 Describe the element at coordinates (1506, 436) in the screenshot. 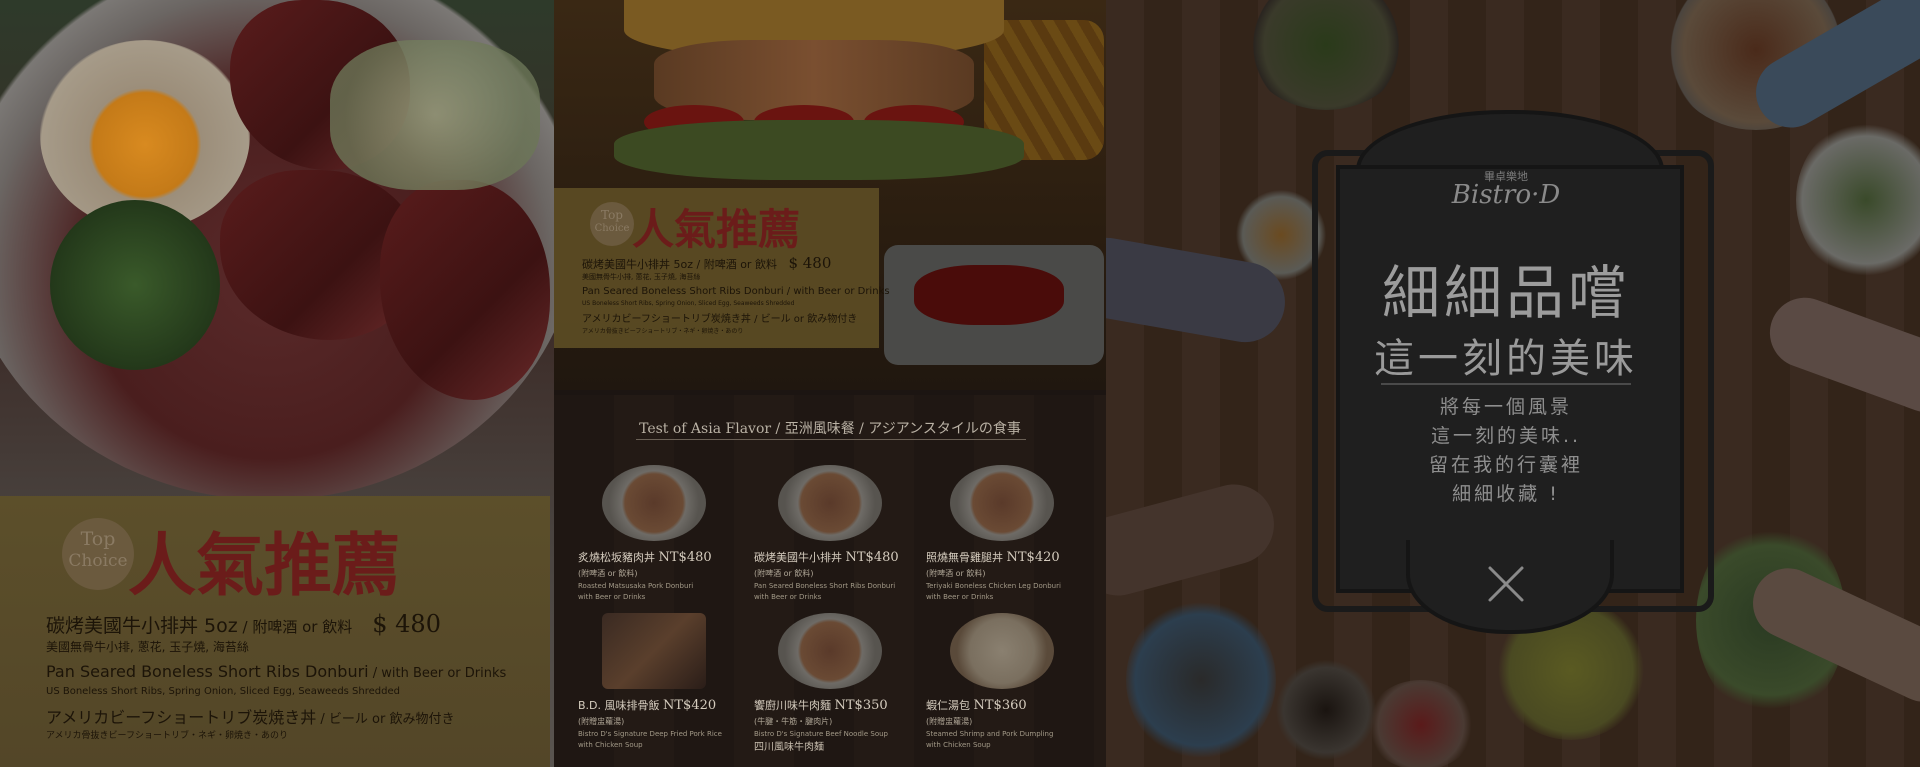

I see `poem-line: 這一刻的美味..` at that location.